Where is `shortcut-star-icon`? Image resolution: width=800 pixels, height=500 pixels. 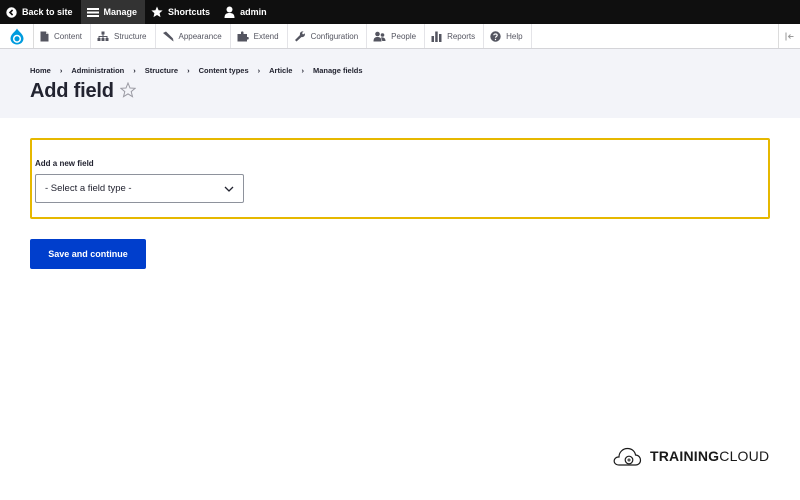 shortcut-star-icon is located at coordinates (128, 92).